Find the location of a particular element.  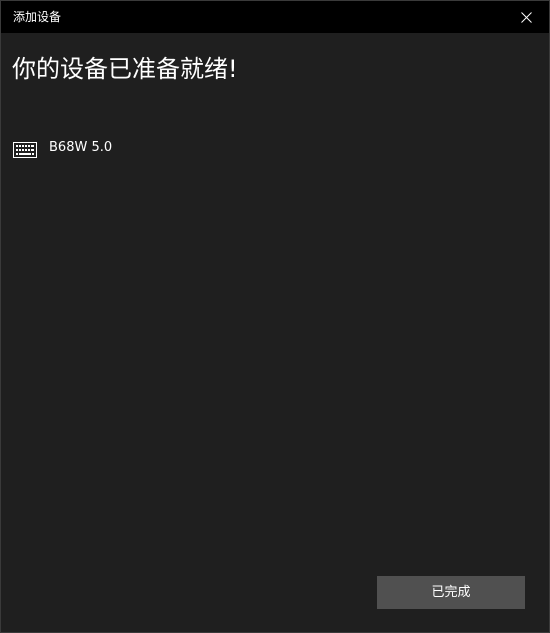

close-button is located at coordinates (526, 17).